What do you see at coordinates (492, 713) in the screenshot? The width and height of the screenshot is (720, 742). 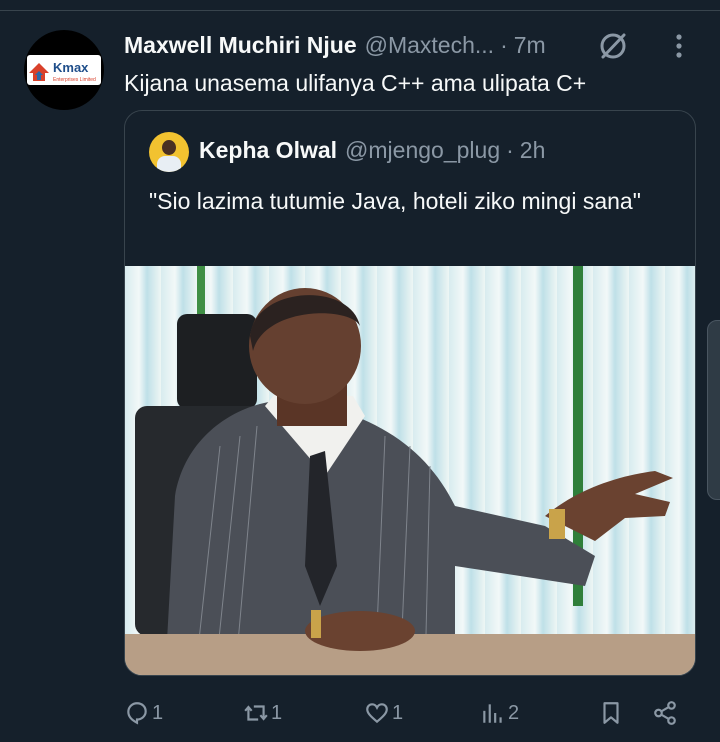 I see `views-icon` at bounding box center [492, 713].